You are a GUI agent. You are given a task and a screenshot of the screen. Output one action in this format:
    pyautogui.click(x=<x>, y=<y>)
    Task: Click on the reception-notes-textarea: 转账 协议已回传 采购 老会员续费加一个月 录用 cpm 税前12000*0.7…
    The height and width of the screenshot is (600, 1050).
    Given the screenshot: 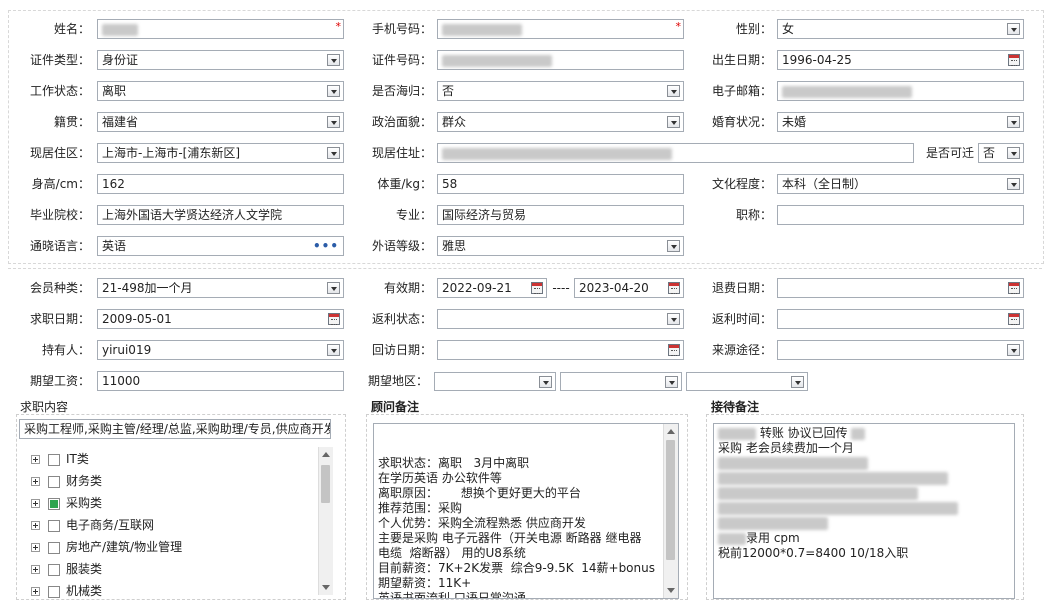 What is the action you would take?
    pyautogui.click(x=864, y=511)
    